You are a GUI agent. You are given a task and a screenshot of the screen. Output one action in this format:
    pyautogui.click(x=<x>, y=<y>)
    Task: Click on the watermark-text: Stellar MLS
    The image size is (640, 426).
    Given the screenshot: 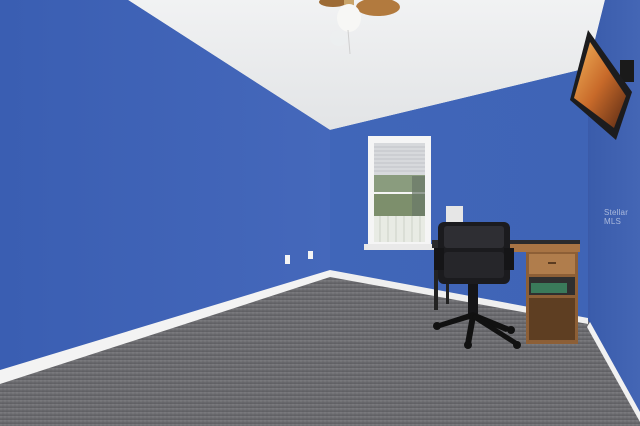 What is the action you would take?
    pyautogui.click(x=616, y=217)
    